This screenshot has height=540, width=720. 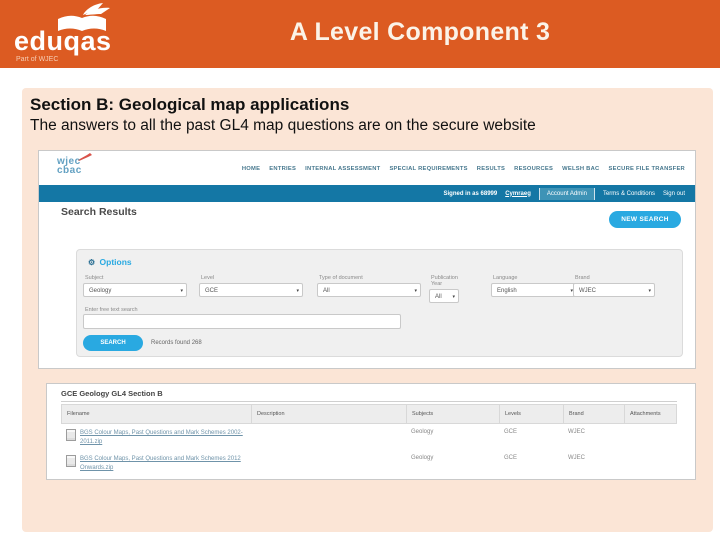 I want to click on gear-icon: ⚙, so click(x=92, y=262).